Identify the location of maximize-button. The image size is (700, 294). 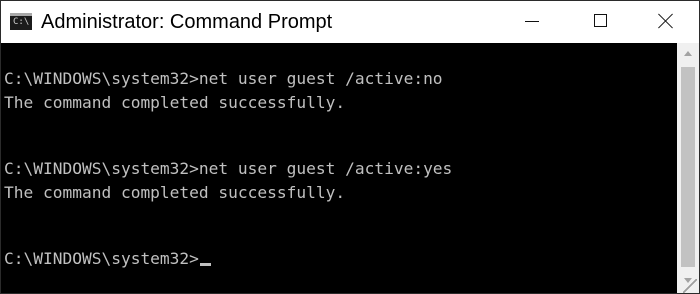
(601, 22).